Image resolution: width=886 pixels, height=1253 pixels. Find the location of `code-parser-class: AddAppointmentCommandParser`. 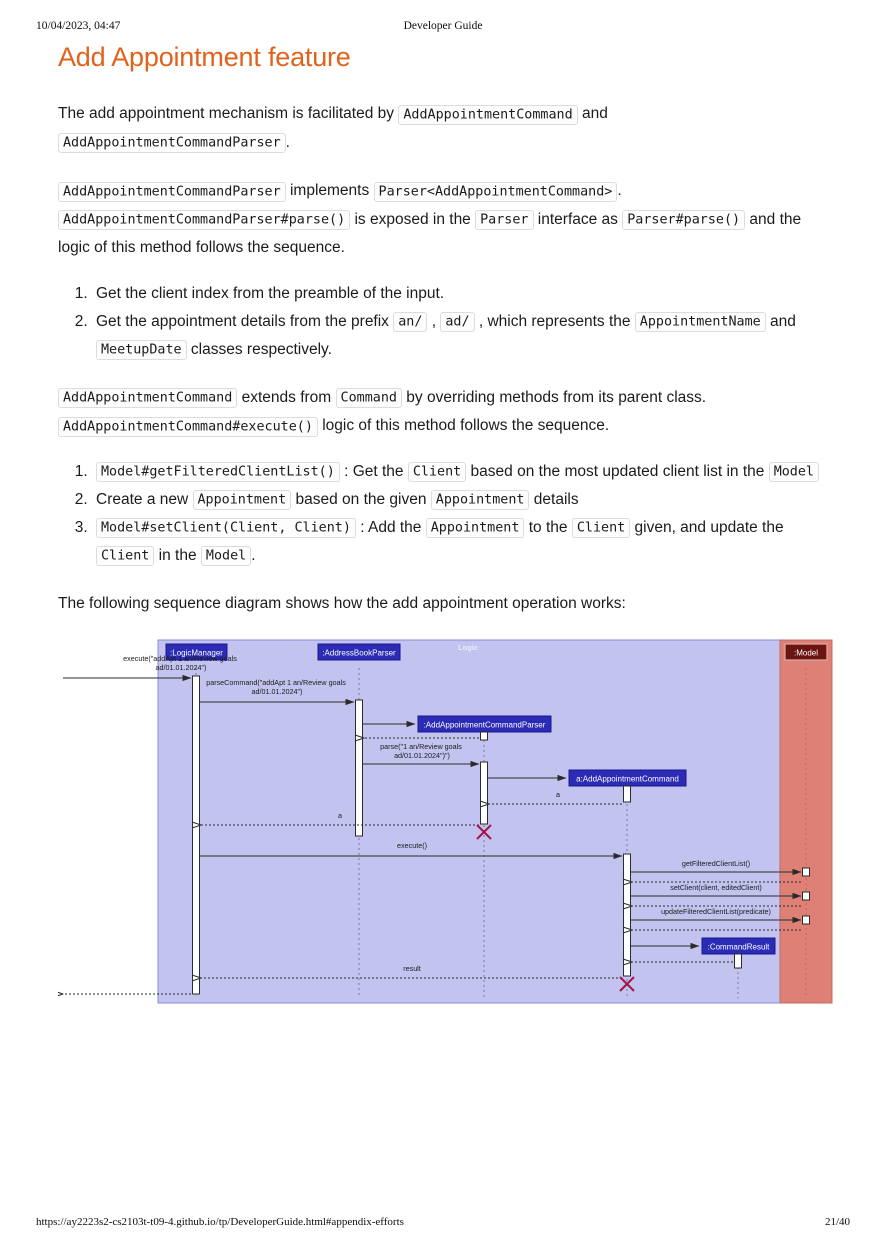

code-parser-class: AddAppointmentCommandParser is located at coordinates (172, 191).